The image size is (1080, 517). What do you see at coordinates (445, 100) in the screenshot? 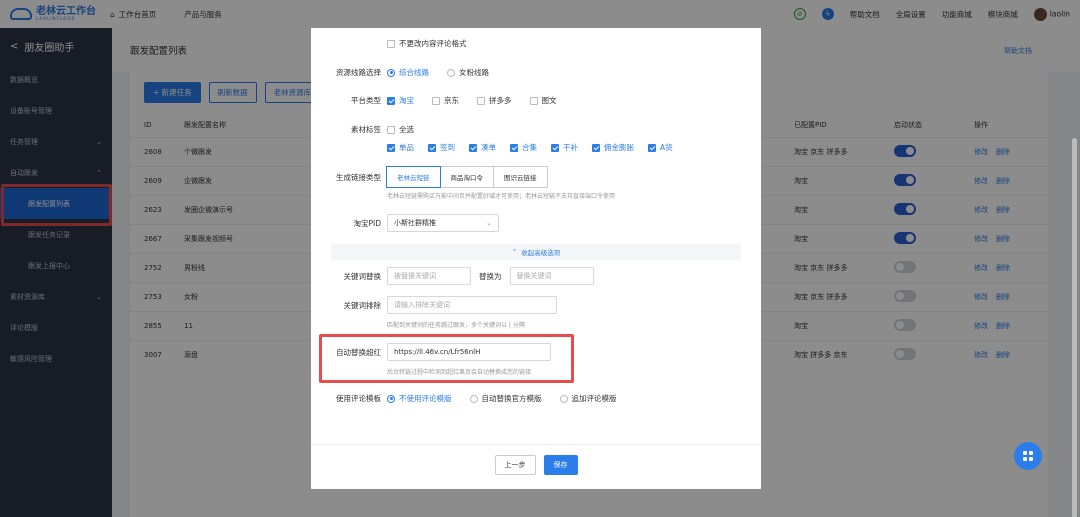
I see `checkbox-jd: 京东` at bounding box center [445, 100].